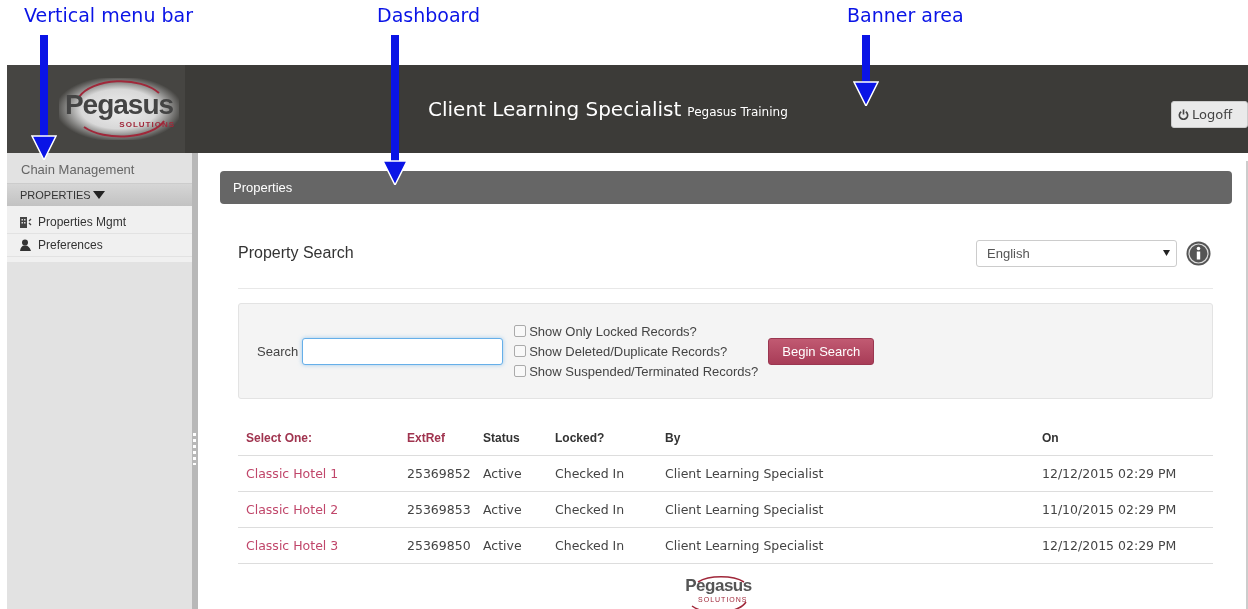  What do you see at coordinates (292, 509) in the screenshot?
I see `hotel-link: Classic Hotel 2` at bounding box center [292, 509].